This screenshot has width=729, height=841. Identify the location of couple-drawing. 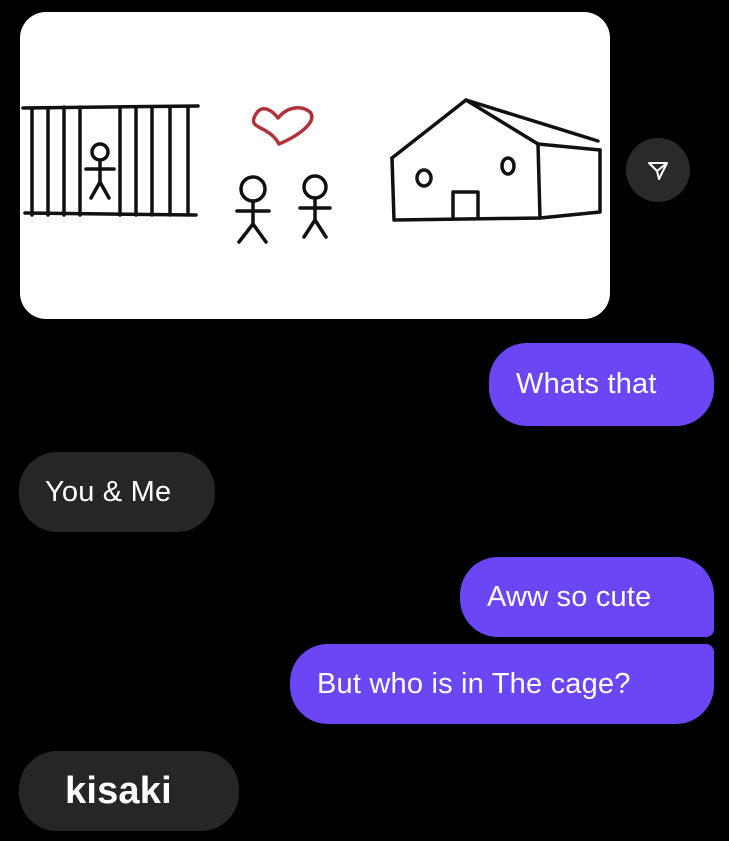
(283, 209).